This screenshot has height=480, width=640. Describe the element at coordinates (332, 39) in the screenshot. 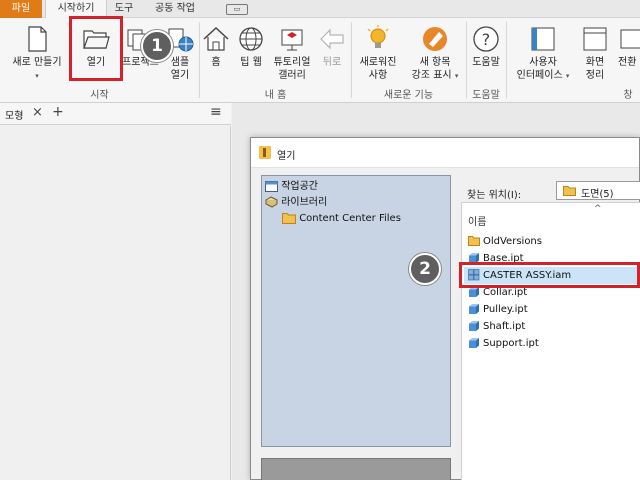

I see `back-arrow-icon` at that location.